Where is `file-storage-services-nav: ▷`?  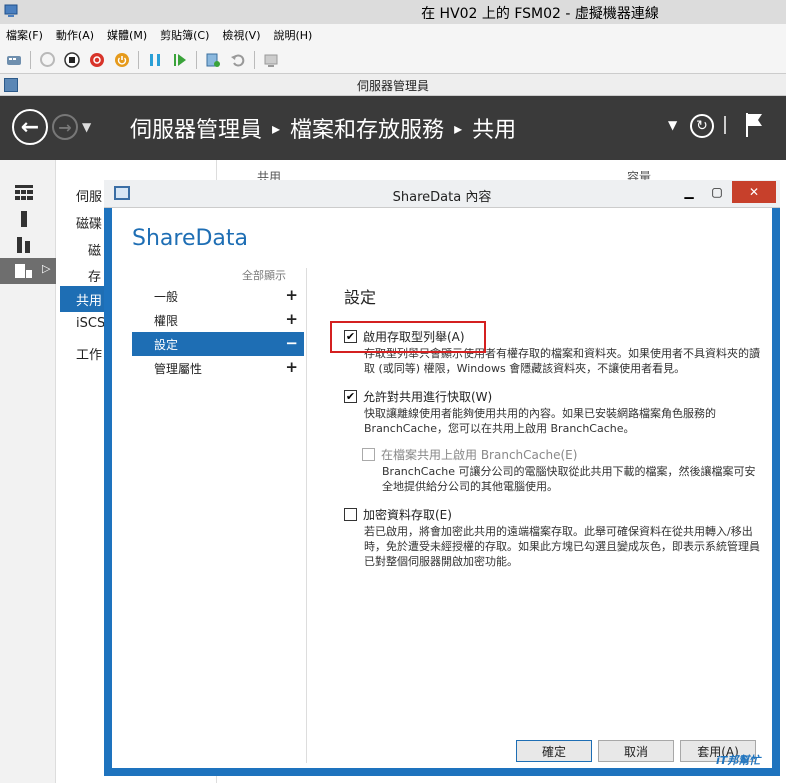
file-storage-services-nav: ▷ is located at coordinates (28, 271).